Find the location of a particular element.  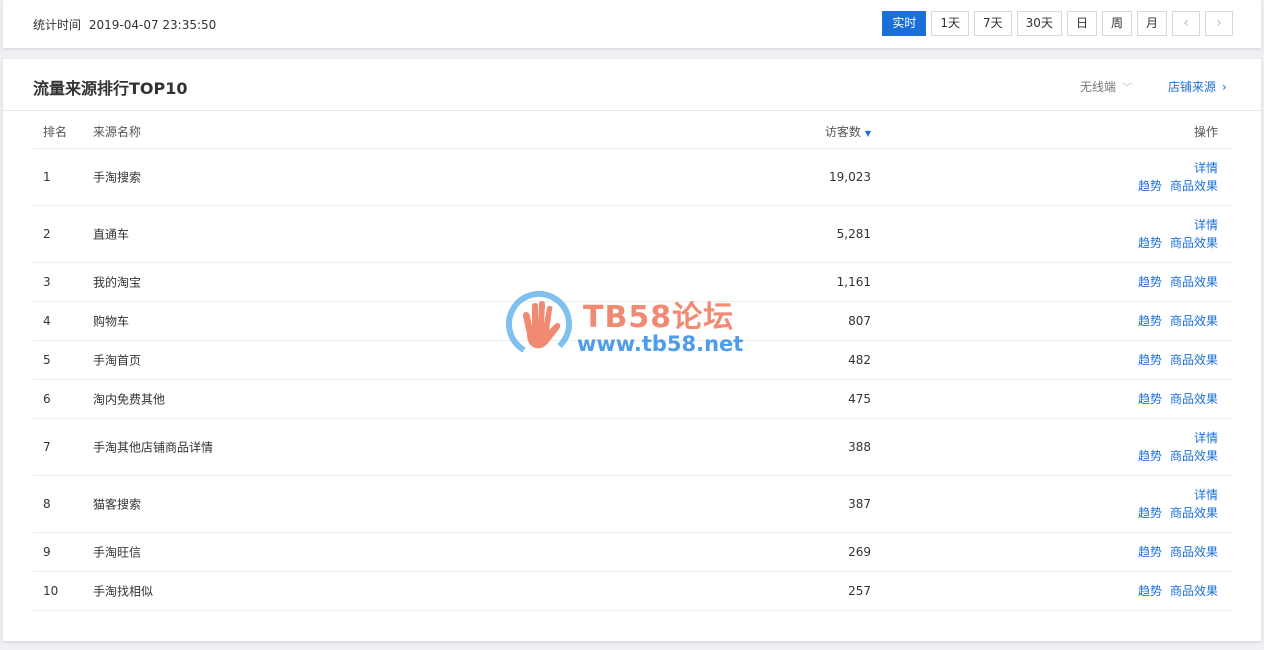

row-rank: 2 is located at coordinates (47, 234).